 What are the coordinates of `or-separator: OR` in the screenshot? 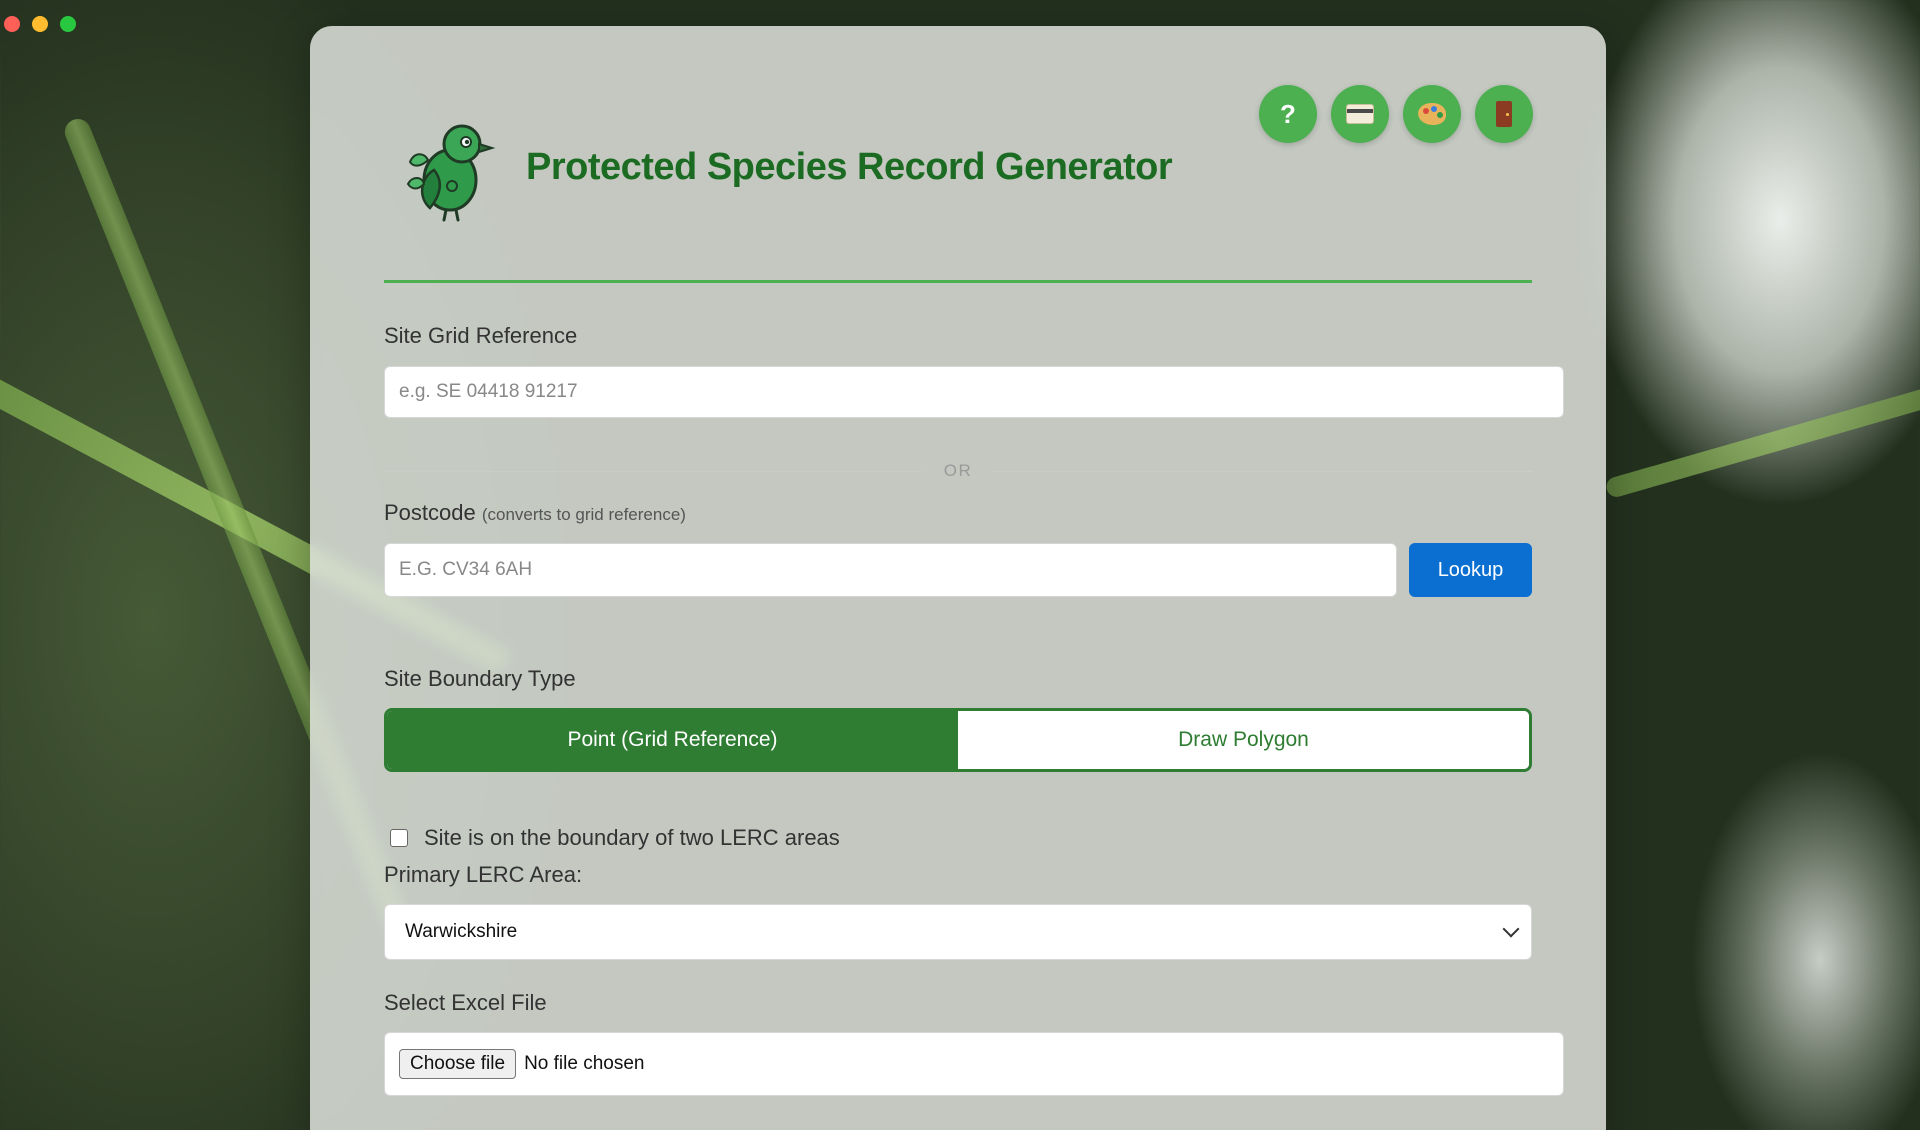 It's located at (958, 472).